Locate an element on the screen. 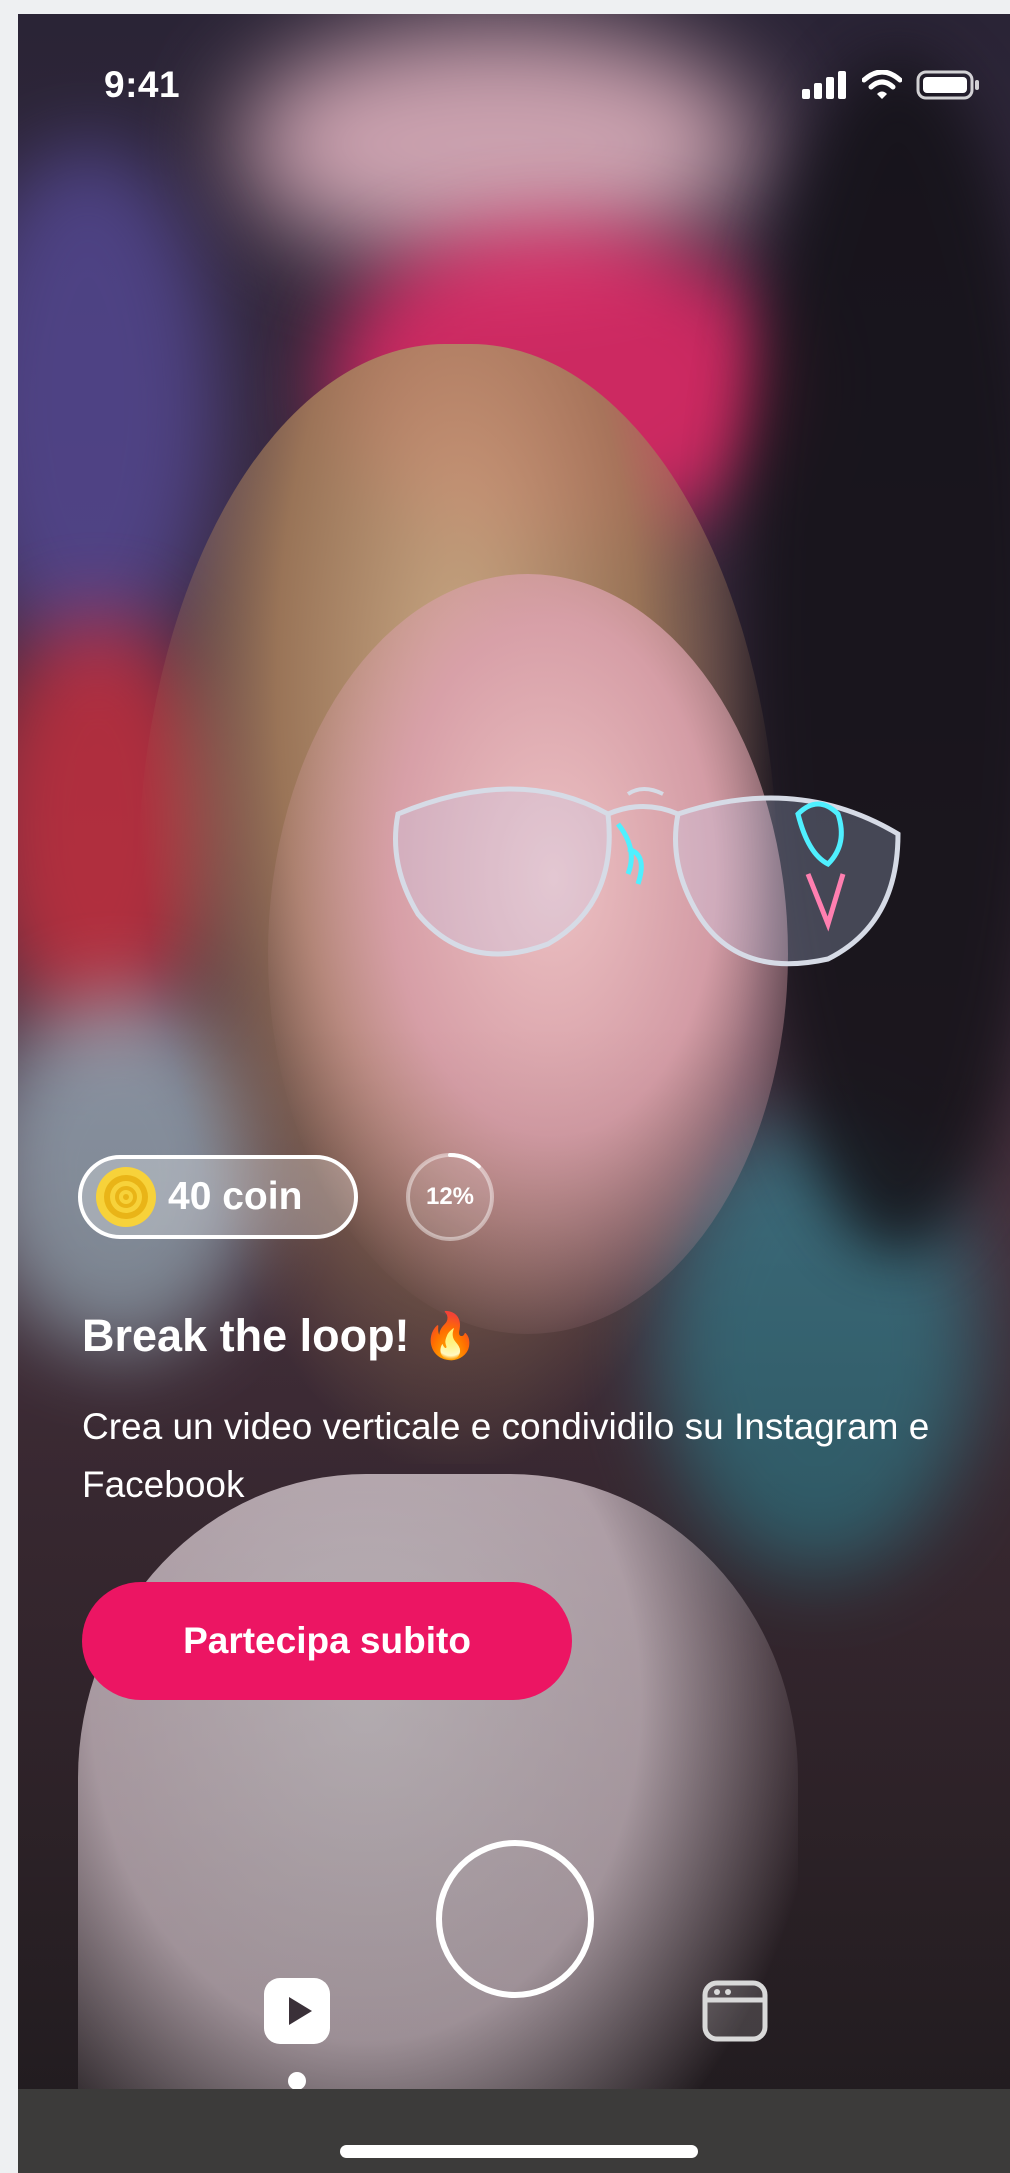  home-bar-area is located at coordinates (514, 2131).